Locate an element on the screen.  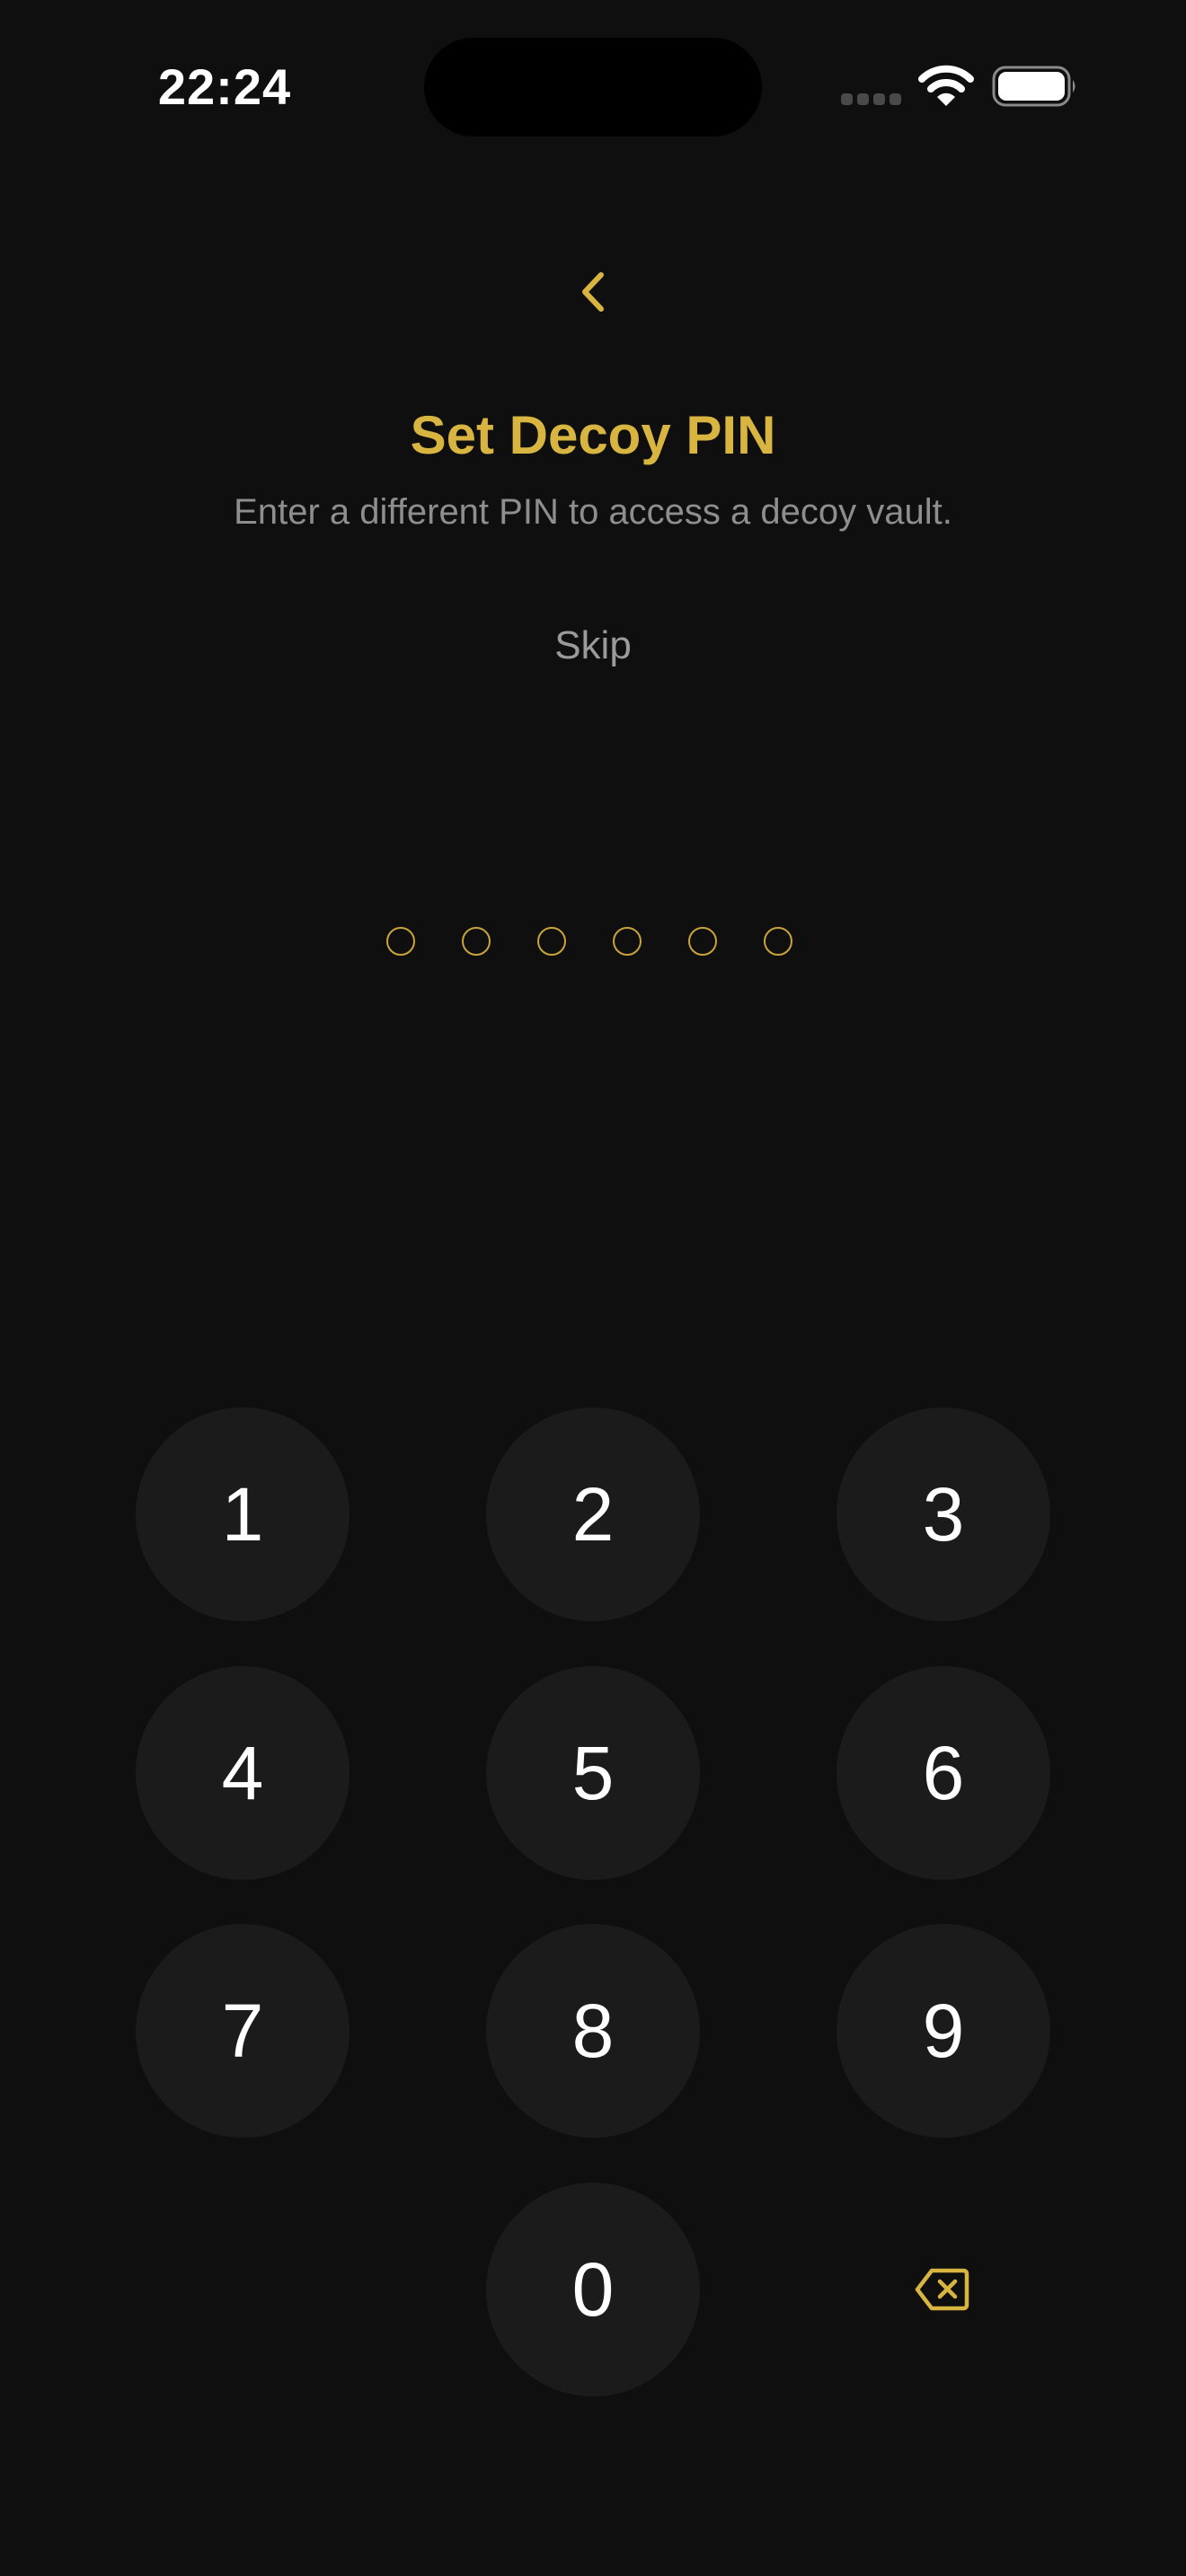
key-9: 9 is located at coordinates (943, 2031).